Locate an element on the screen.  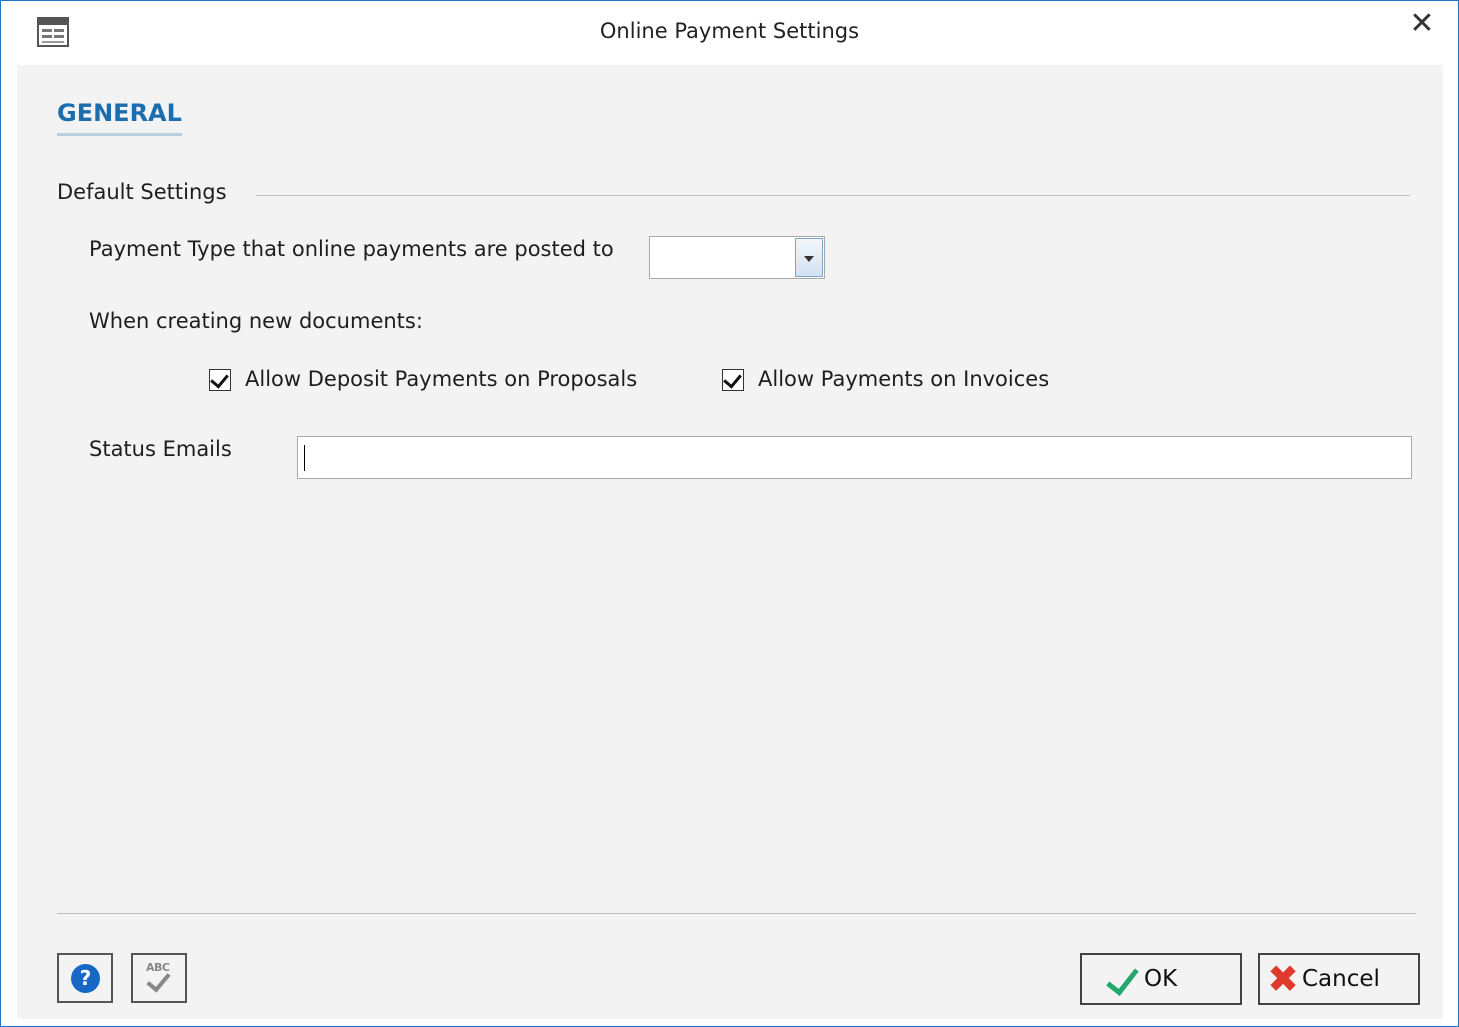
allow-invoice-label: Allow Payments on Invoices is located at coordinates (903, 379).